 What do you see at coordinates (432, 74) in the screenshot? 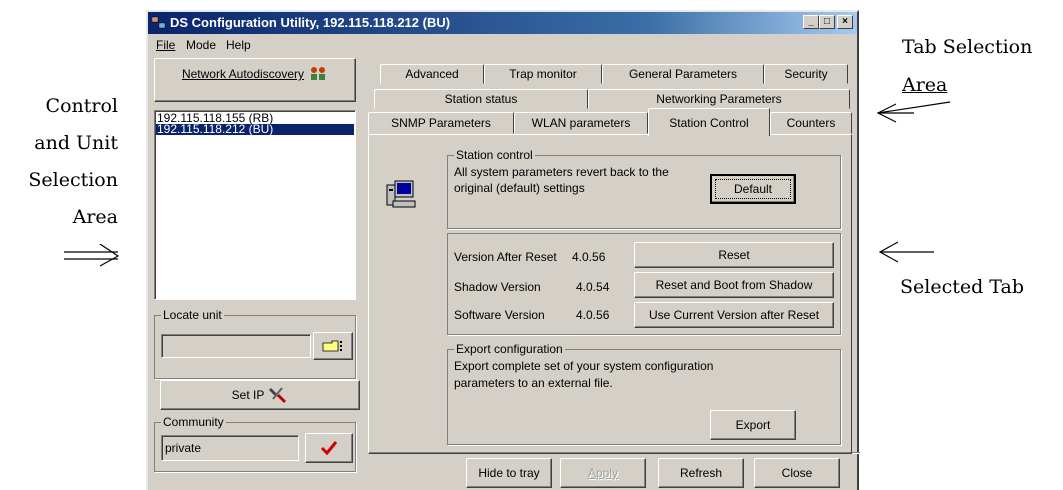
I see `tab-advanced: Advanced` at bounding box center [432, 74].